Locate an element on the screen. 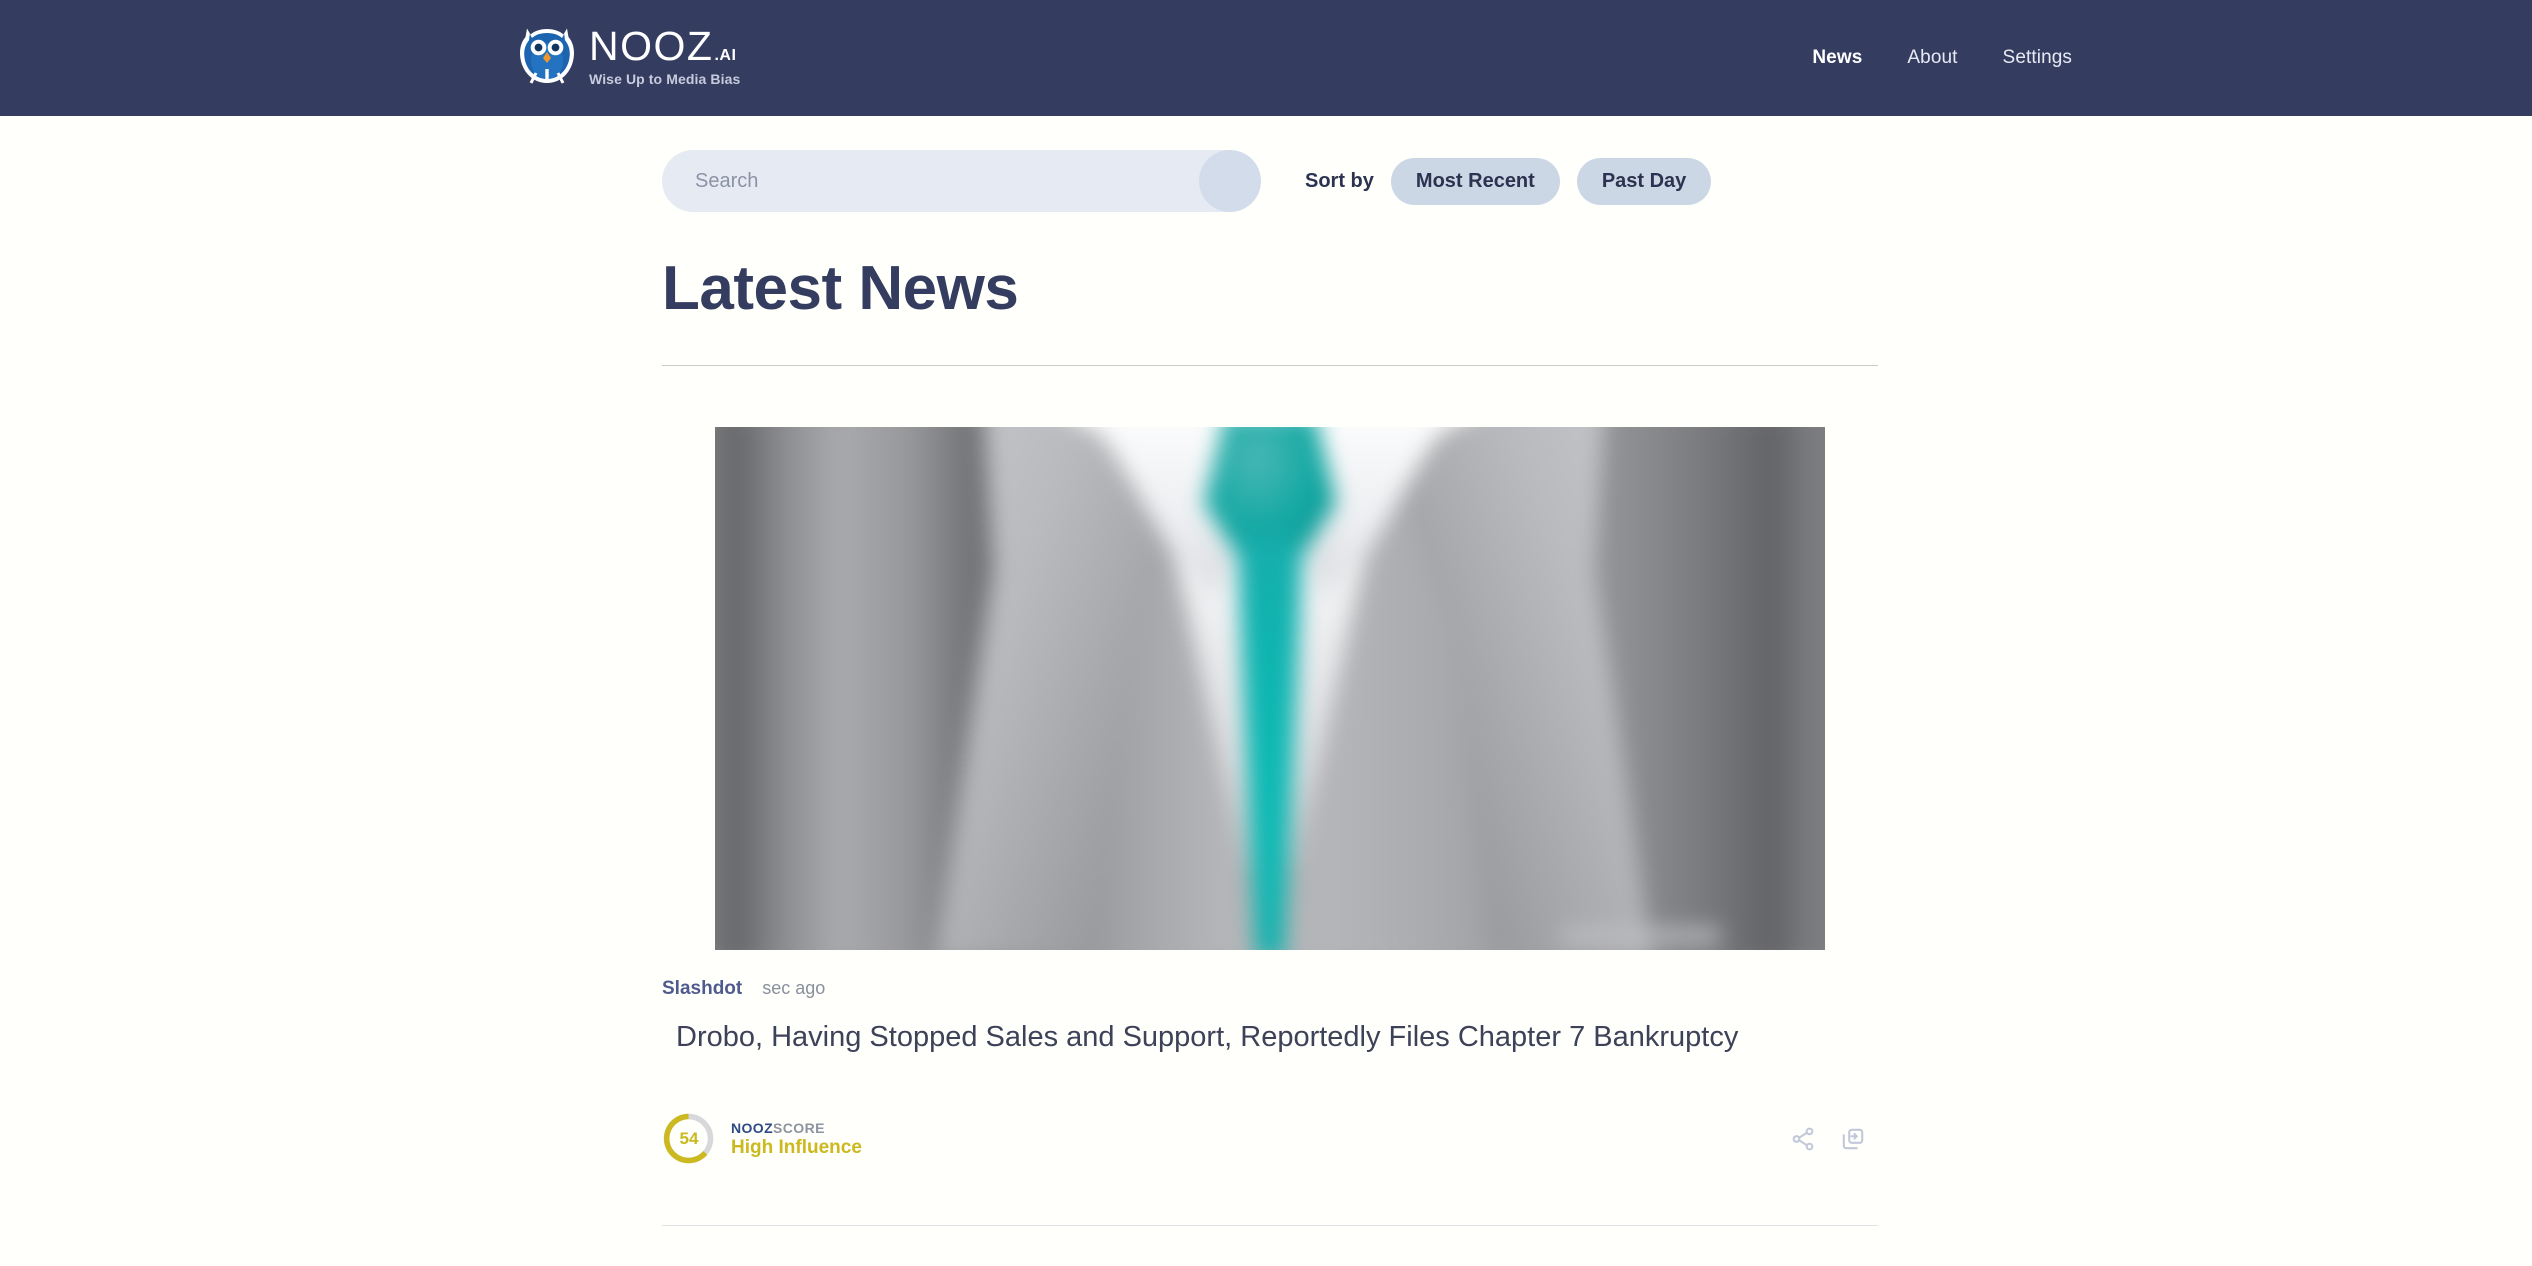 This screenshot has height=1266, width=2532. nooz-score-label: NOOZSCORE is located at coordinates (796, 1128).